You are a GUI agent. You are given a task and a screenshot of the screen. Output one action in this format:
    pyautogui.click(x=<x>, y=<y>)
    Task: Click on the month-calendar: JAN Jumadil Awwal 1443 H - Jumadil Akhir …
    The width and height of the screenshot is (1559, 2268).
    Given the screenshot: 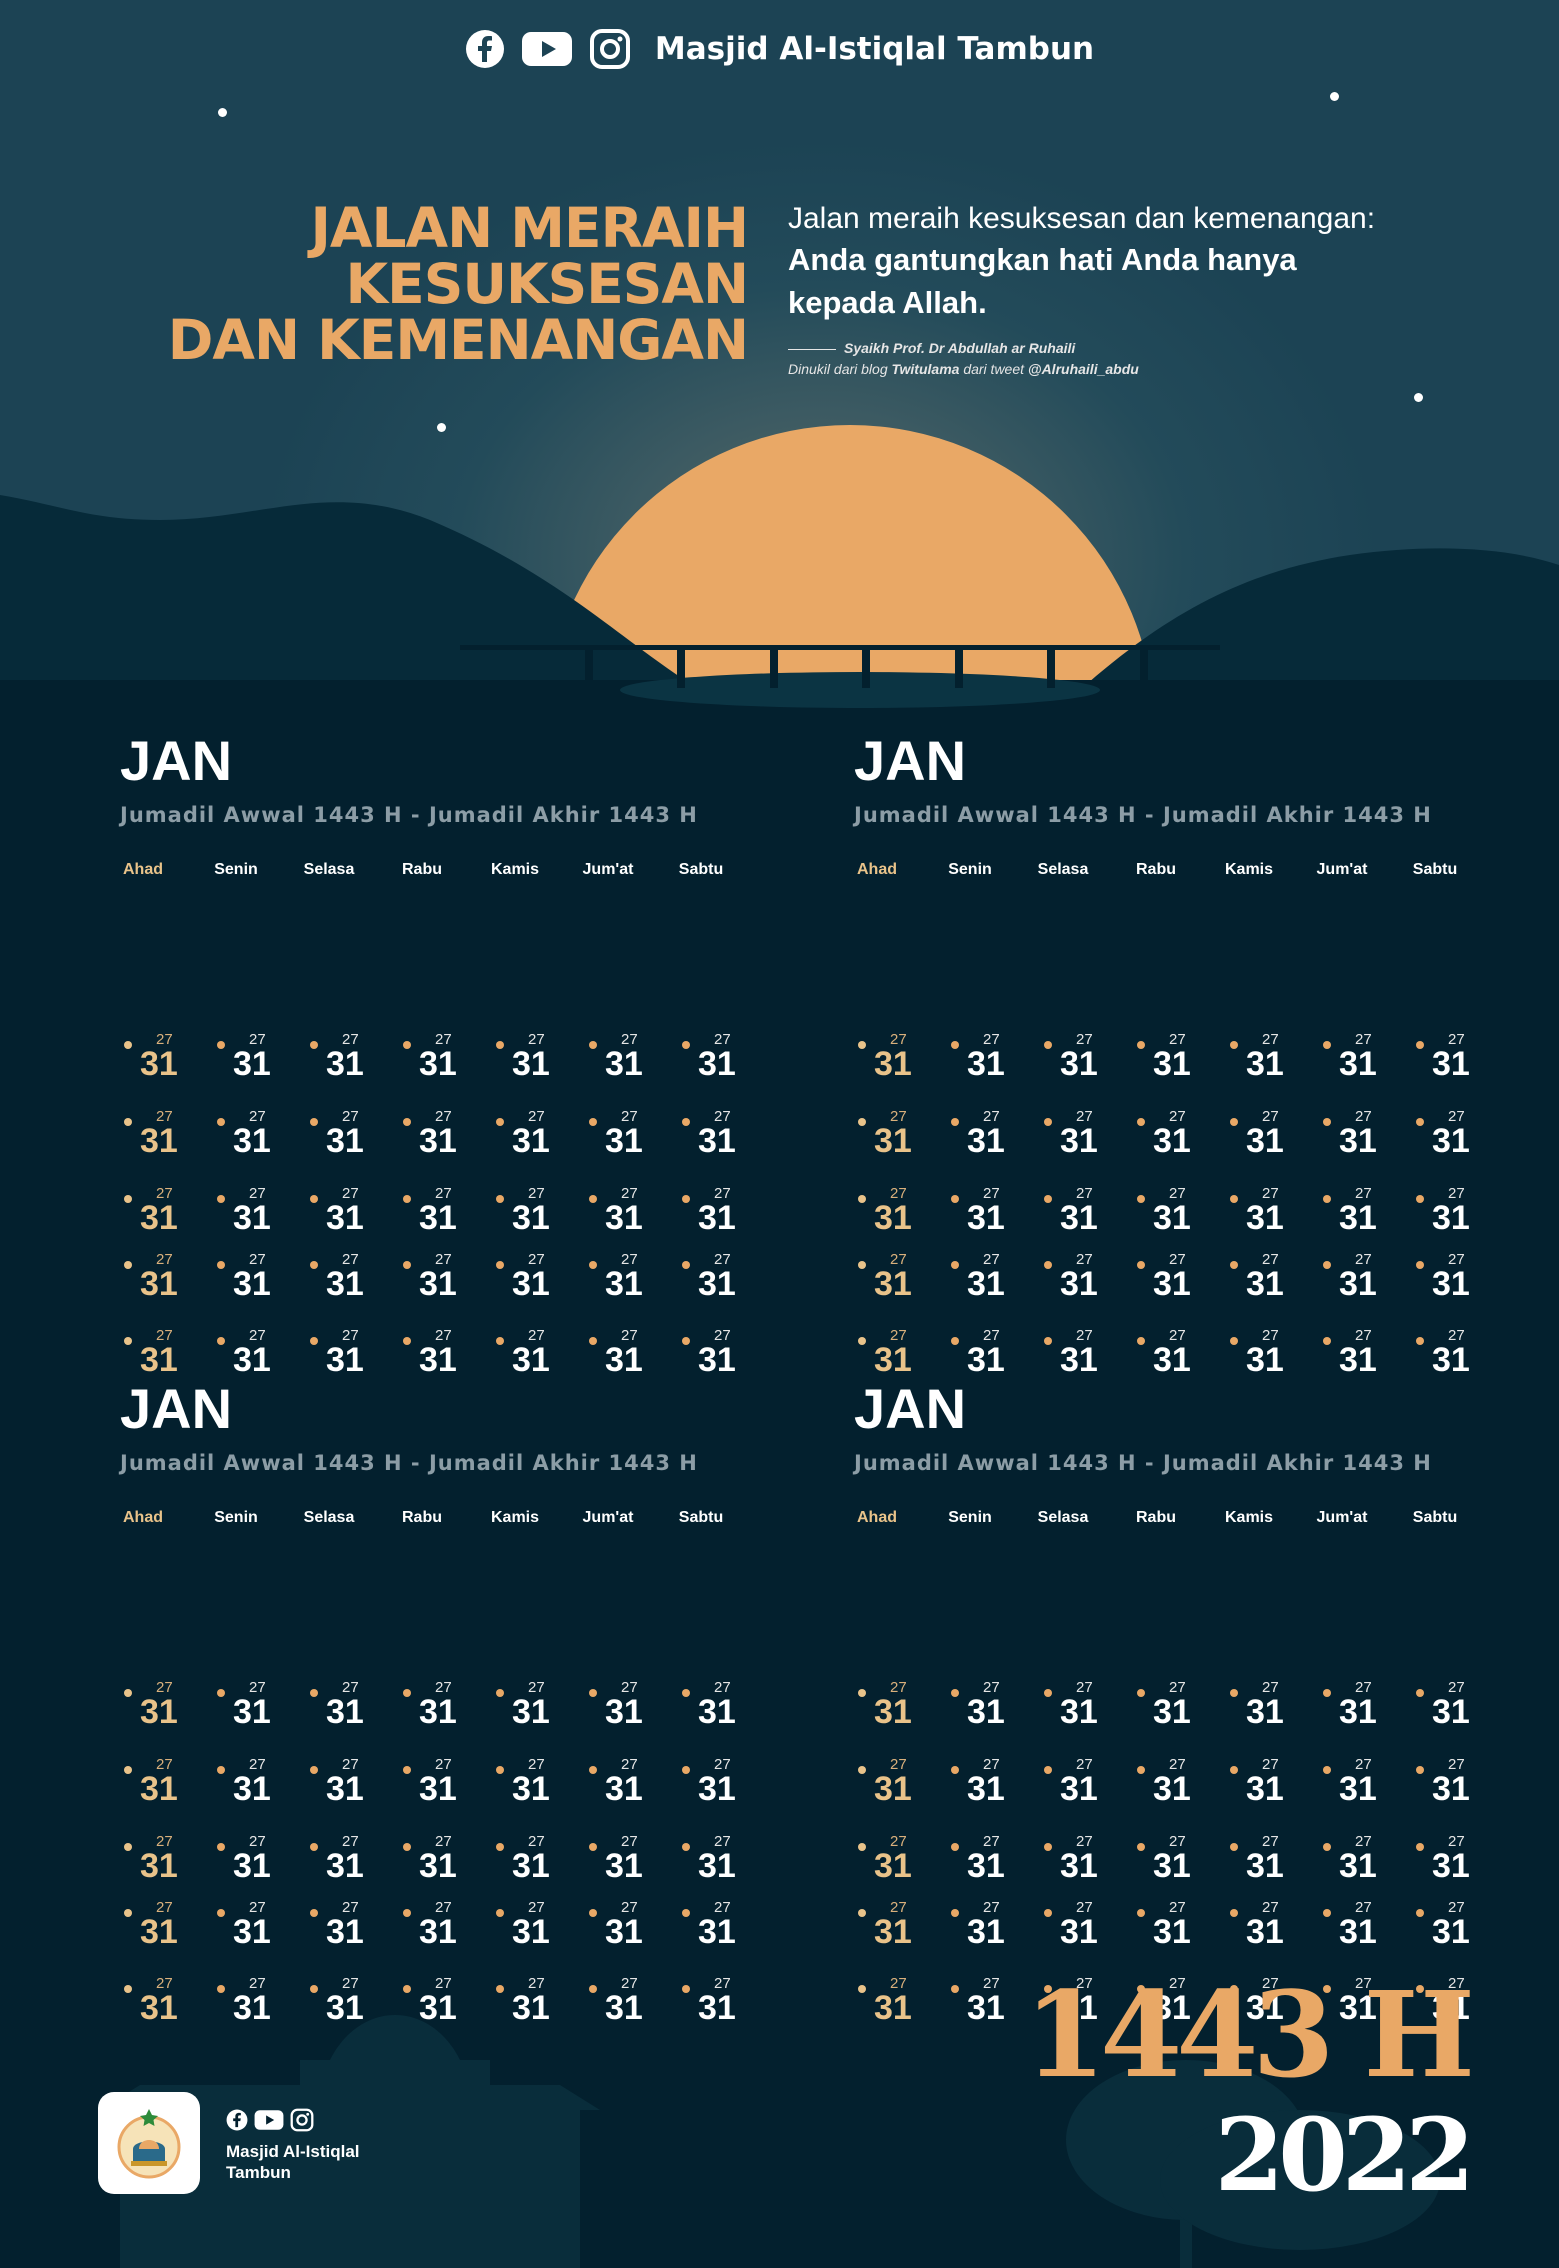 What is the action you would take?
    pyautogui.click(x=1174, y=1702)
    